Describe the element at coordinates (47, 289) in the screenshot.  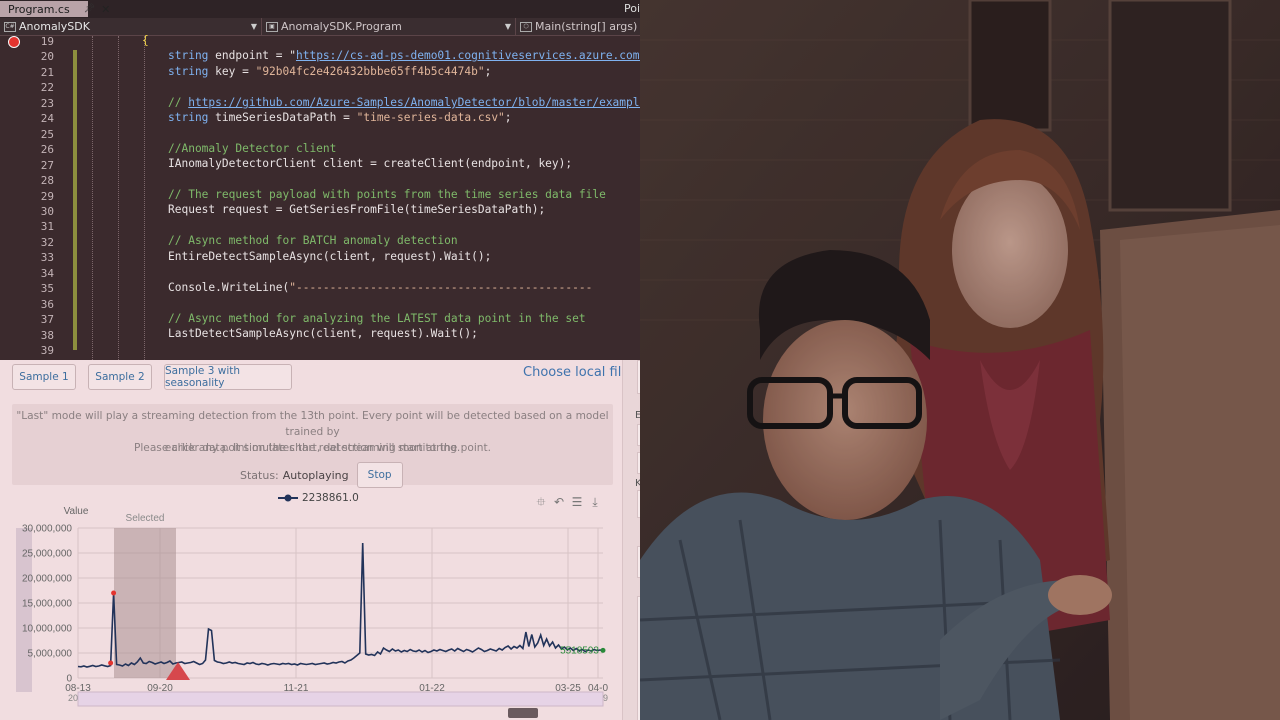
I see `line-number: 35` at that location.